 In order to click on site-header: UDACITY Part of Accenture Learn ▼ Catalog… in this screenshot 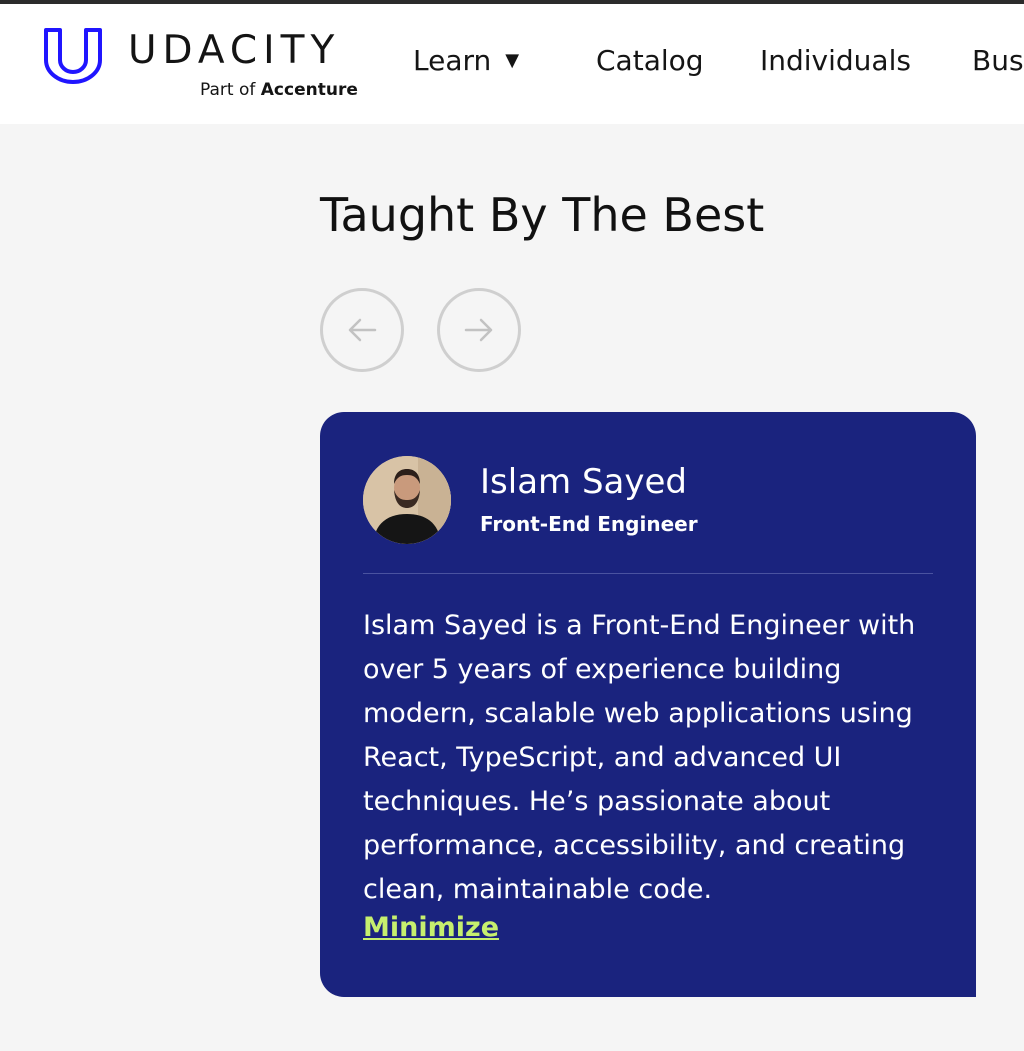, I will do `click(512, 64)`.